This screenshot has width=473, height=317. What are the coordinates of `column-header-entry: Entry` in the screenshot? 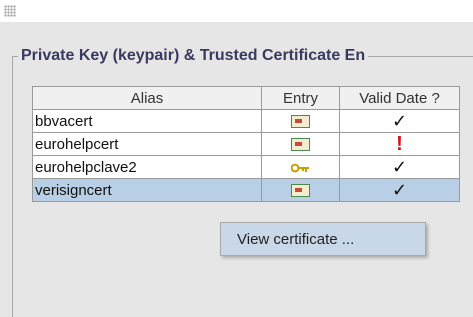 It's located at (300, 98).